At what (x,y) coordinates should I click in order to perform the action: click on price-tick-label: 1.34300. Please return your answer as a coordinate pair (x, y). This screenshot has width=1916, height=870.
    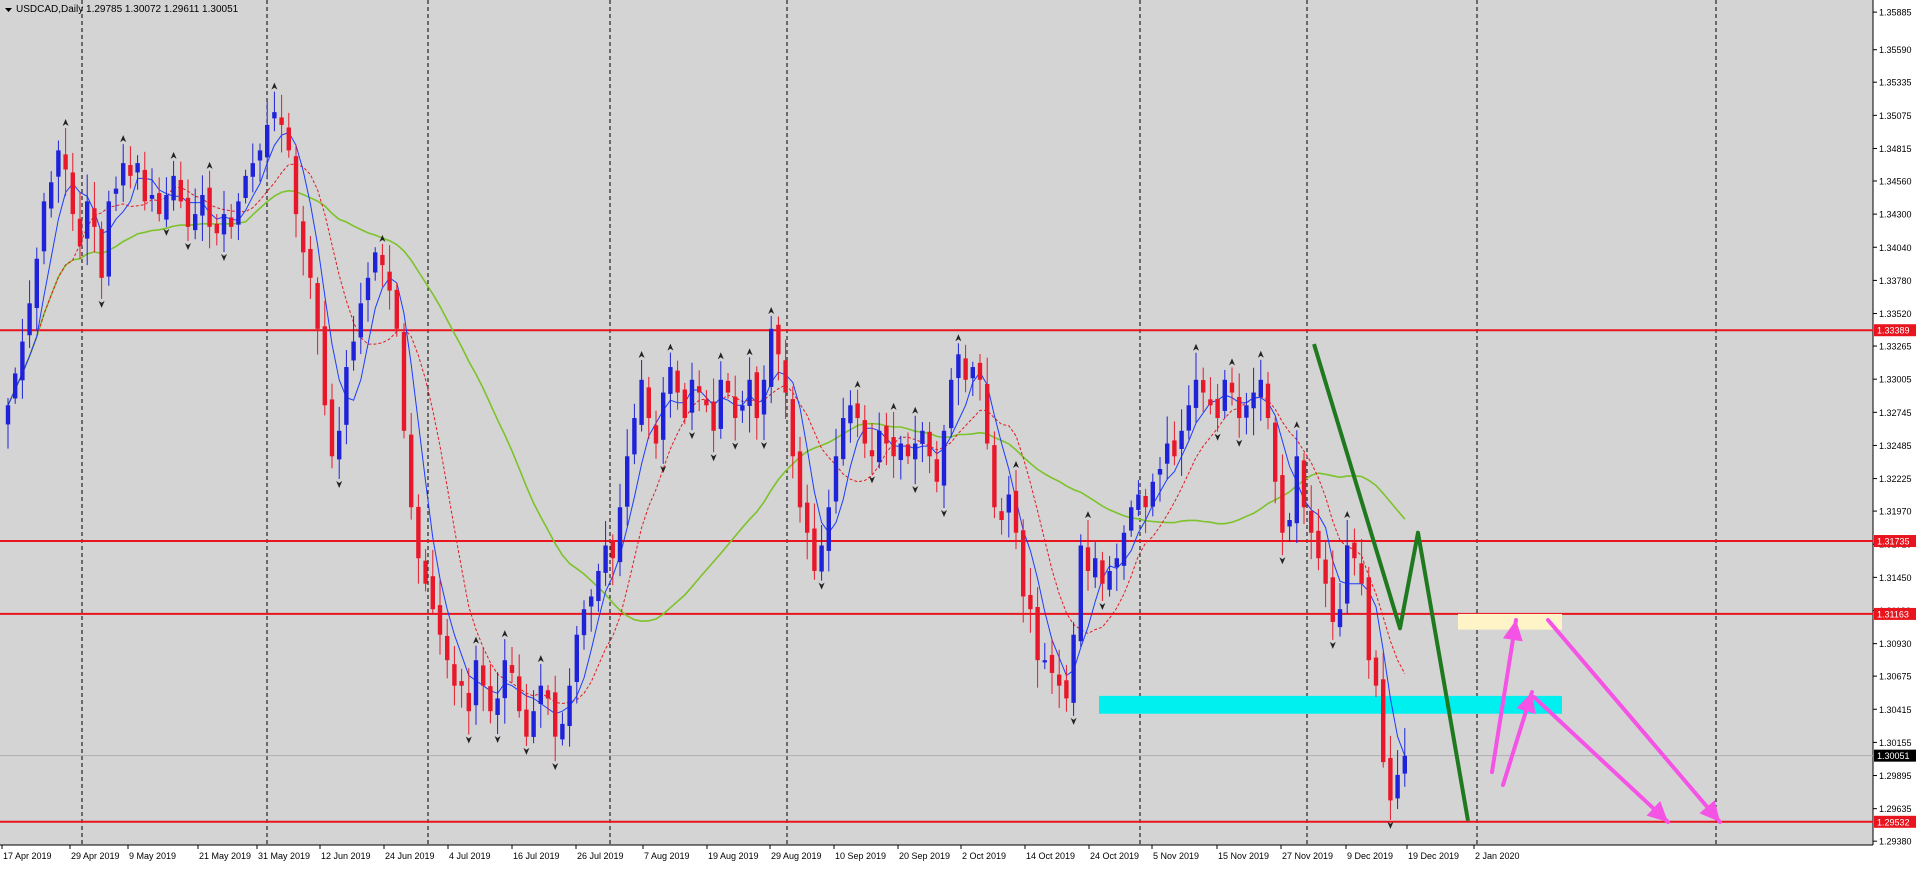
    Looking at the image, I should click on (1895, 215).